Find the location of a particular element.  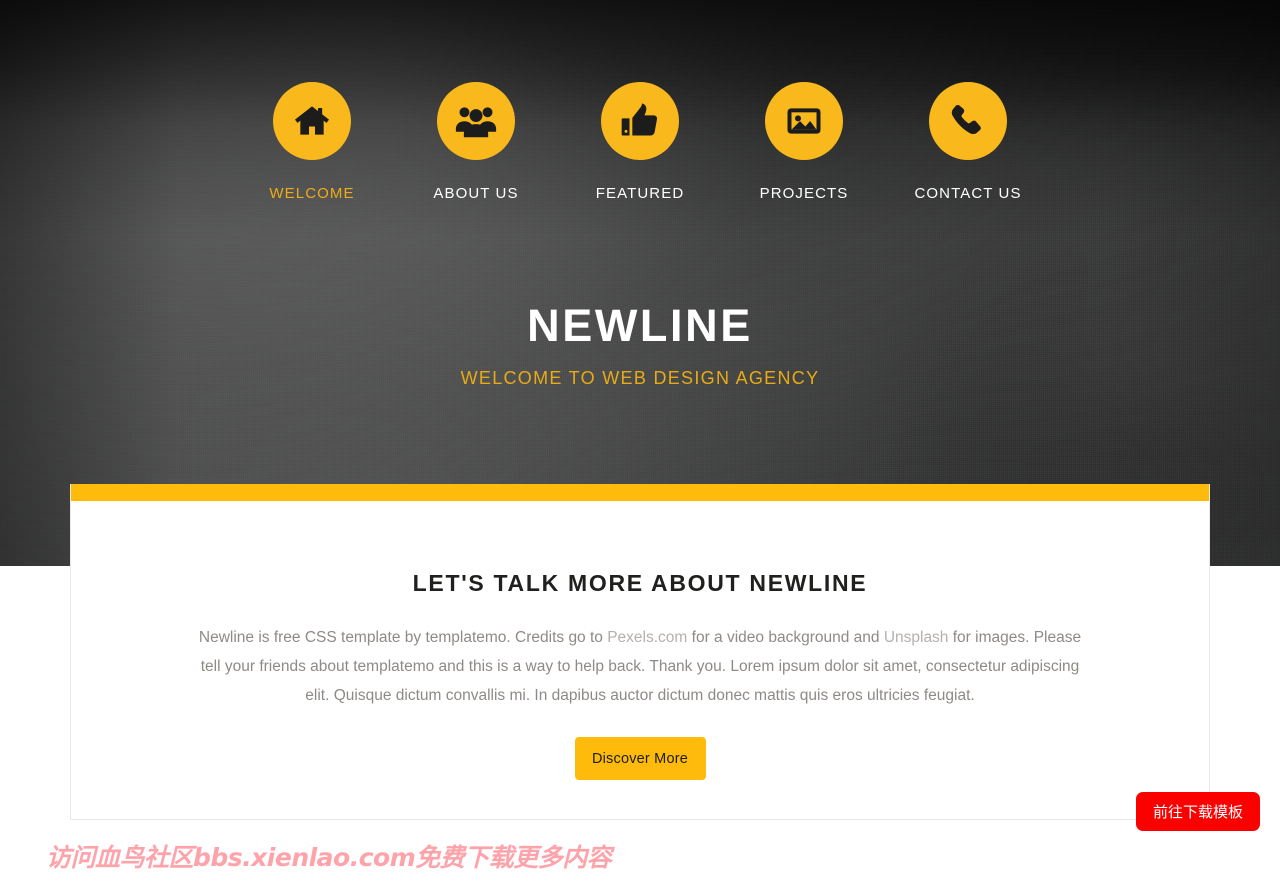

hero-title: NEWLINE is located at coordinates (640, 325).